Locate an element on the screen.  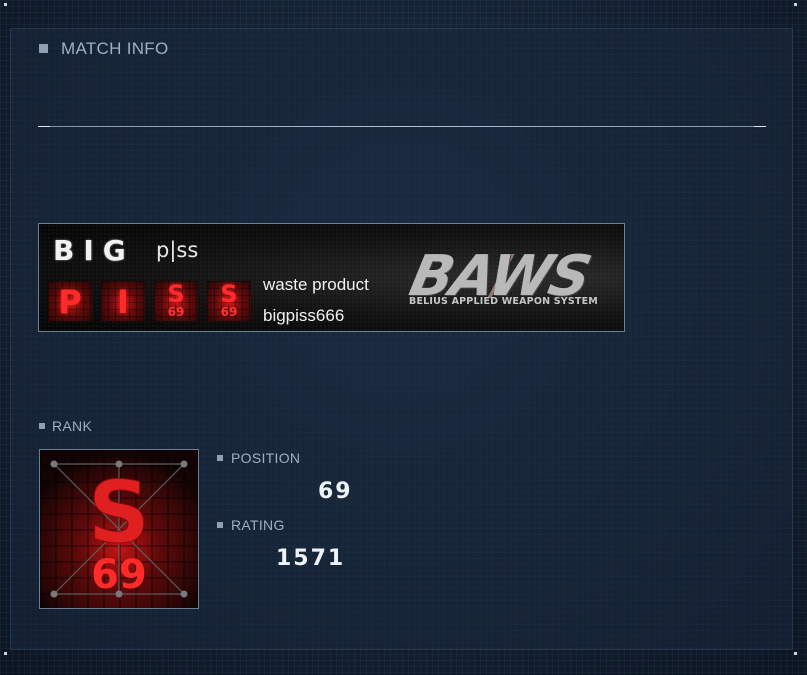
divider-end-right is located at coordinates (760, 126).